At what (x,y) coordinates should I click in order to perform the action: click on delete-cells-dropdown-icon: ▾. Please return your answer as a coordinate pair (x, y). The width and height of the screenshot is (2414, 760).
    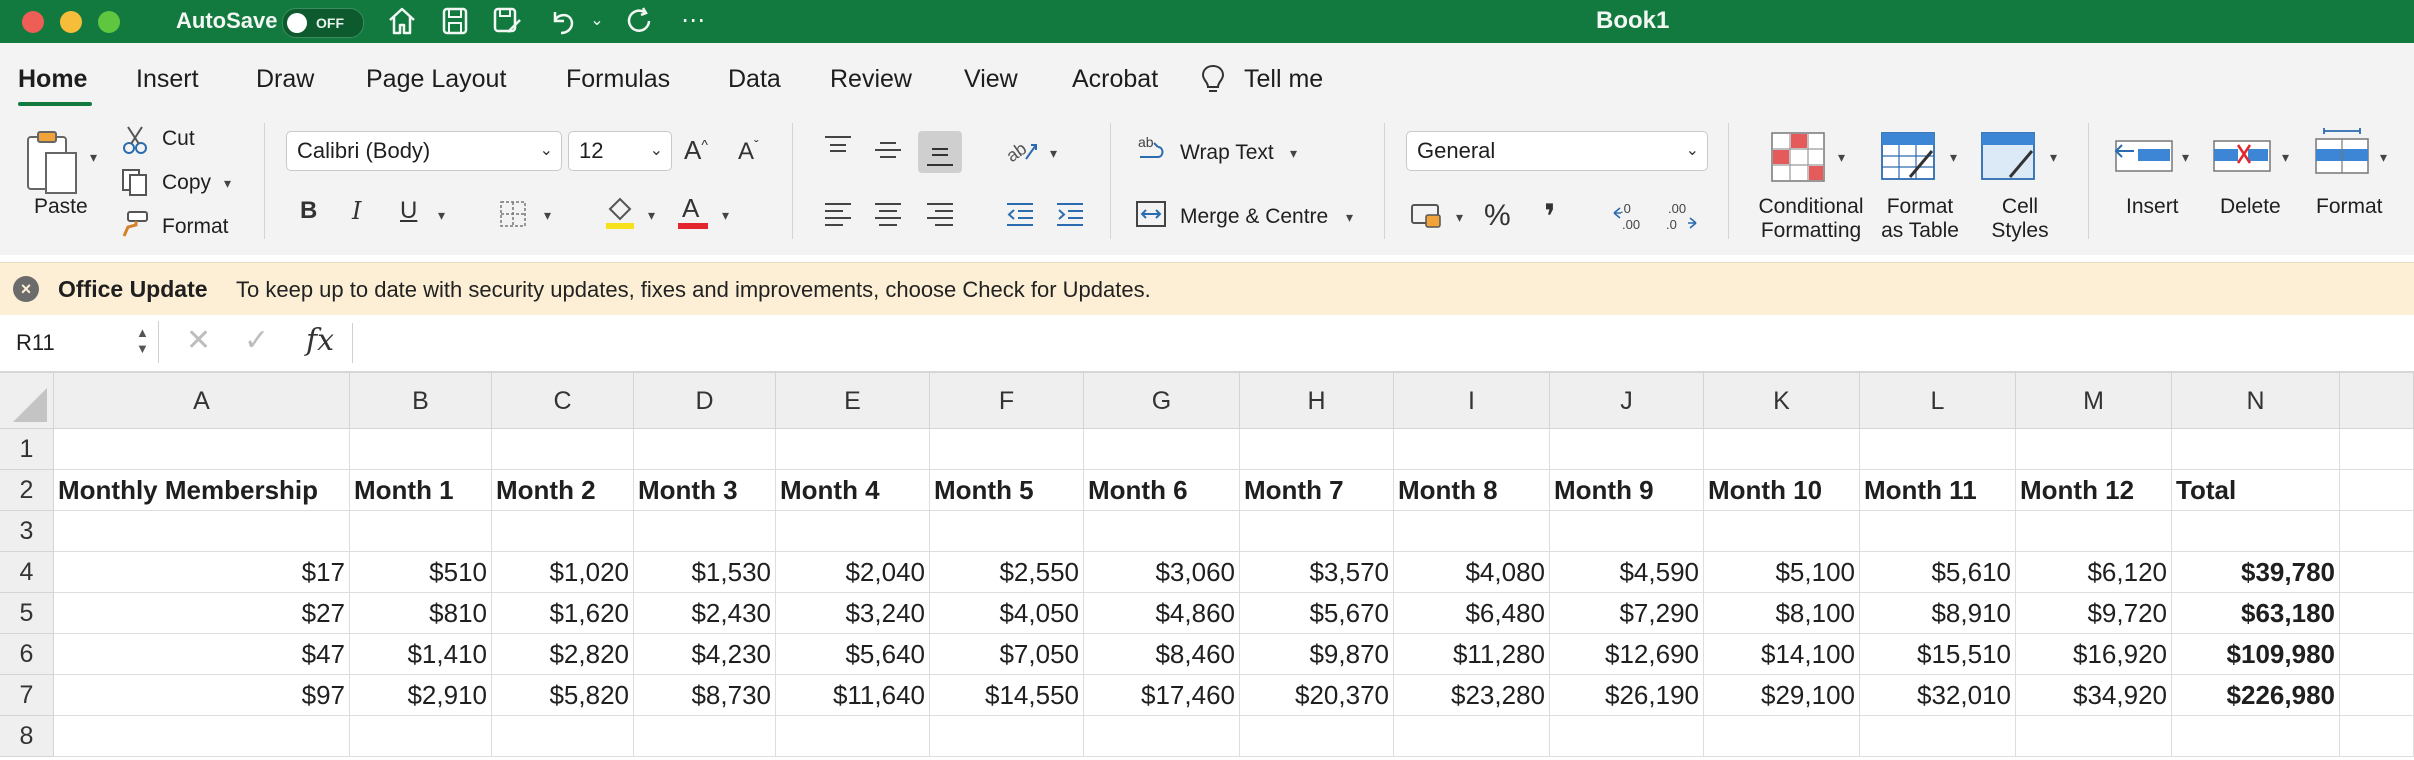
    Looking at the image, I should click on (2285, 157).